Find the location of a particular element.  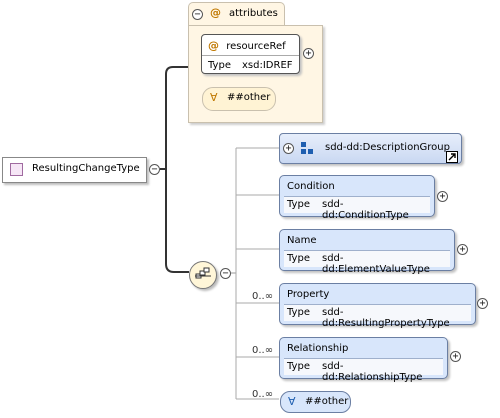

cardinality-relationship: 0..∞ is located at coordinates (263, 350).